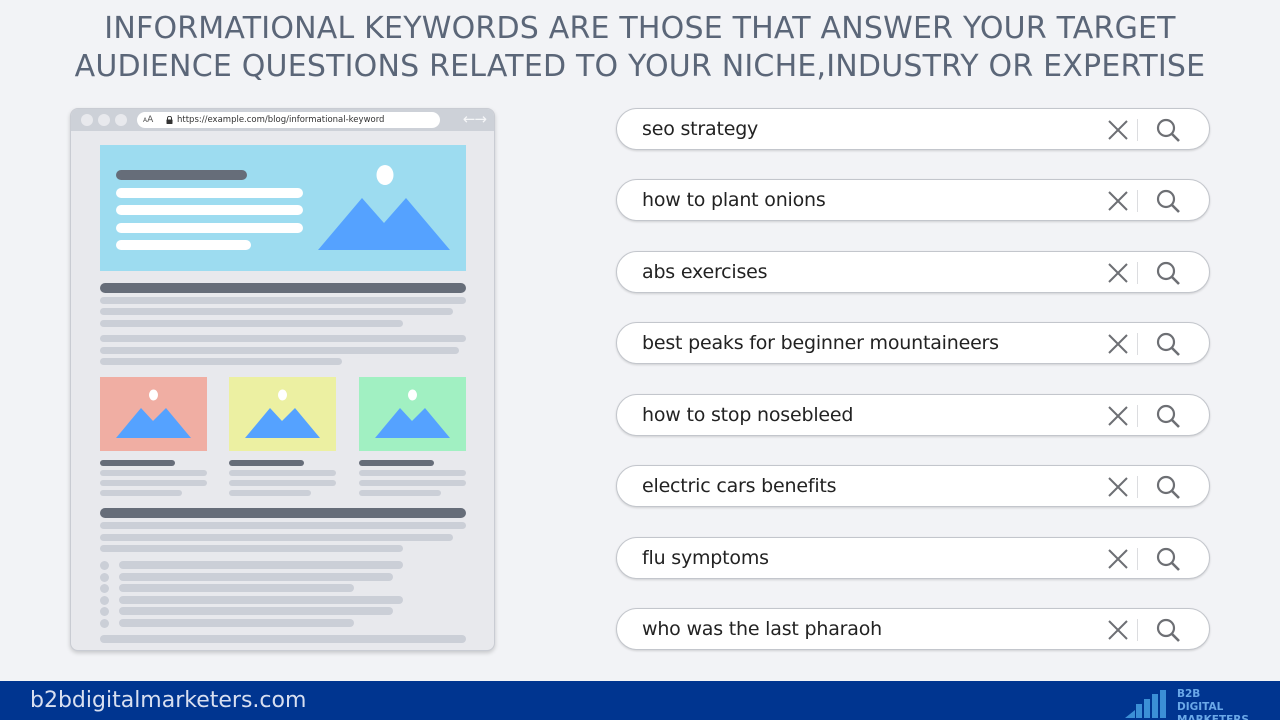 The height and width of the screenshot is (720, 1280). What do you see at coordinates (104, 120) in the screenshot?
I see `window-dot-minimize` at bounding box center [104, 120].